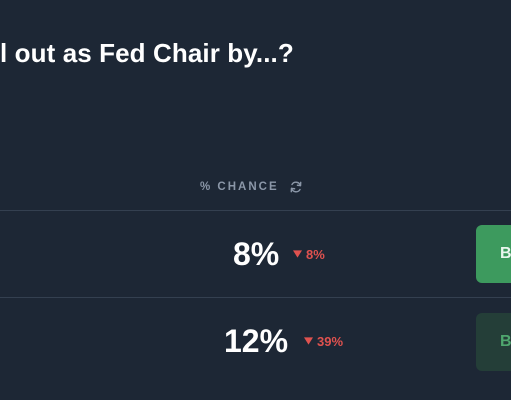 This screenshot has height=400, width=511. I want to click on buy-button-label: B, so click(505, 253).